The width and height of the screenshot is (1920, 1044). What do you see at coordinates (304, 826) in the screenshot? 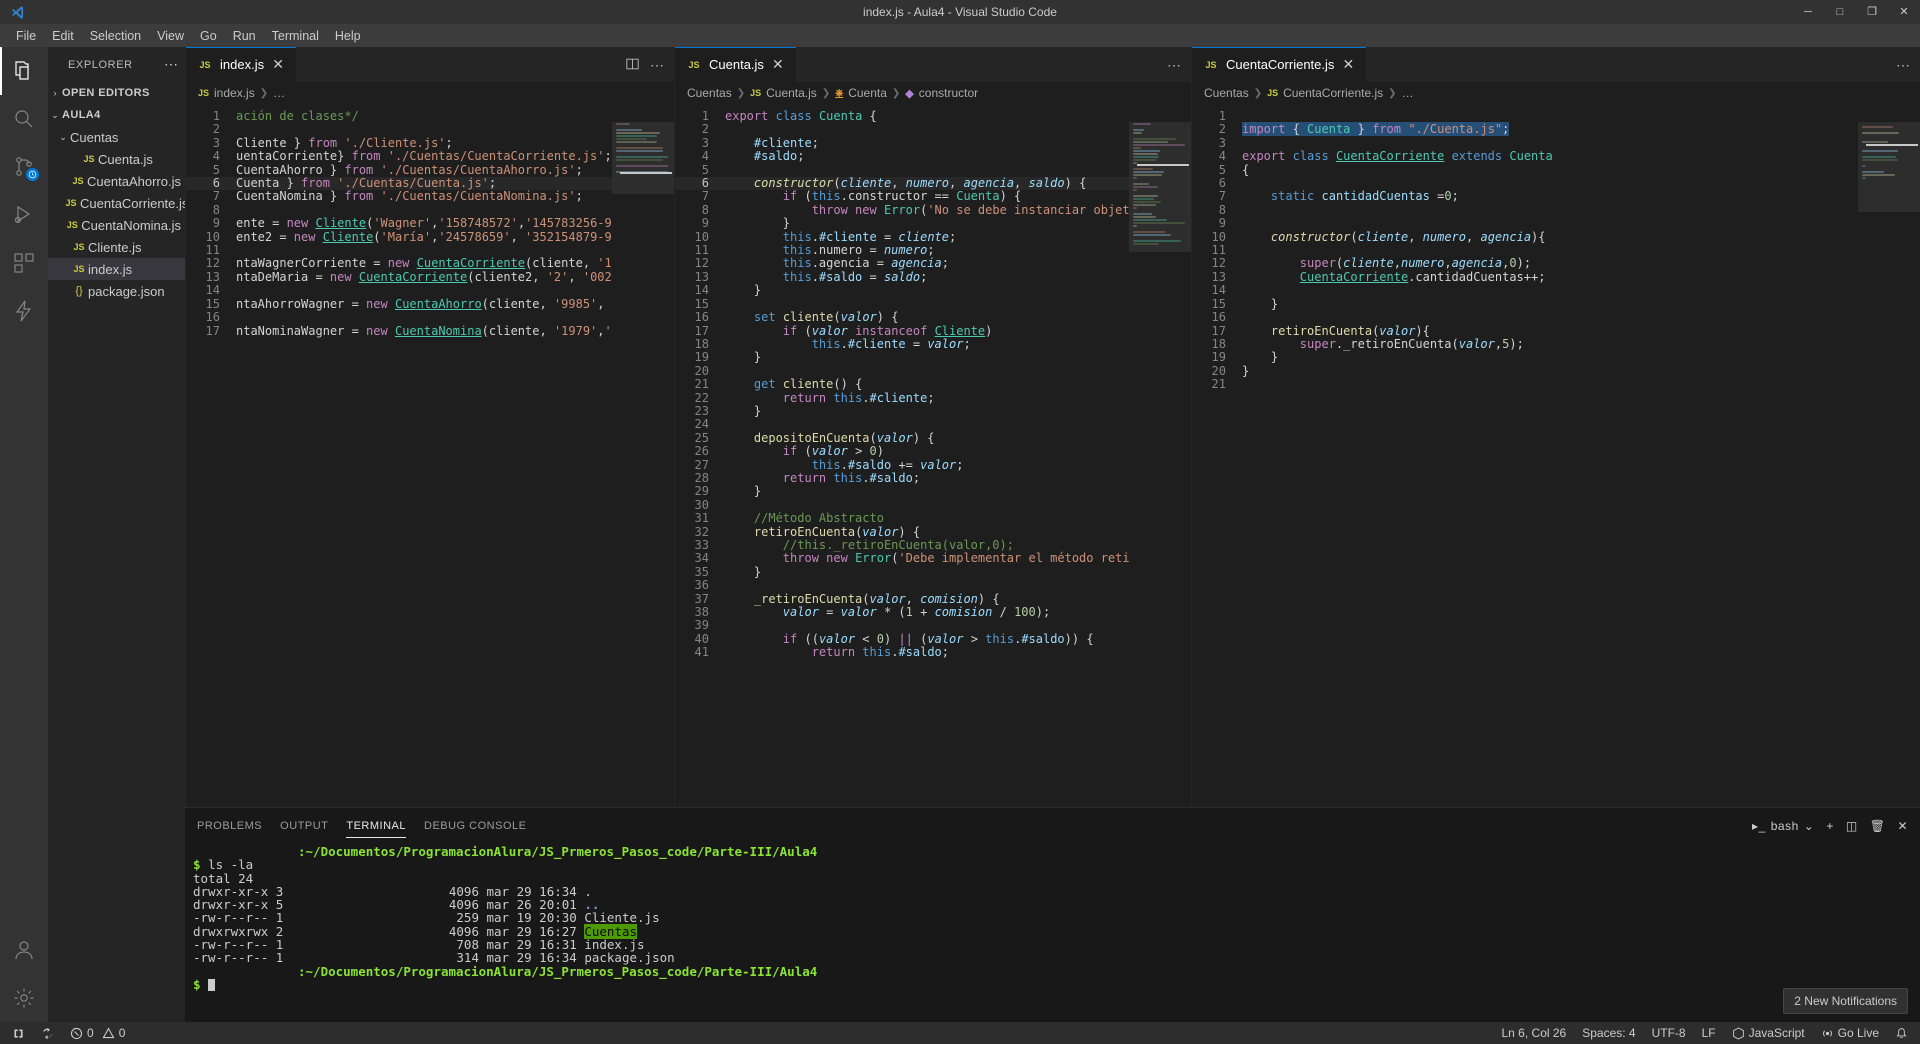
I see `panel-tab-output: OUTPUT` at bounding box center [304, 826].